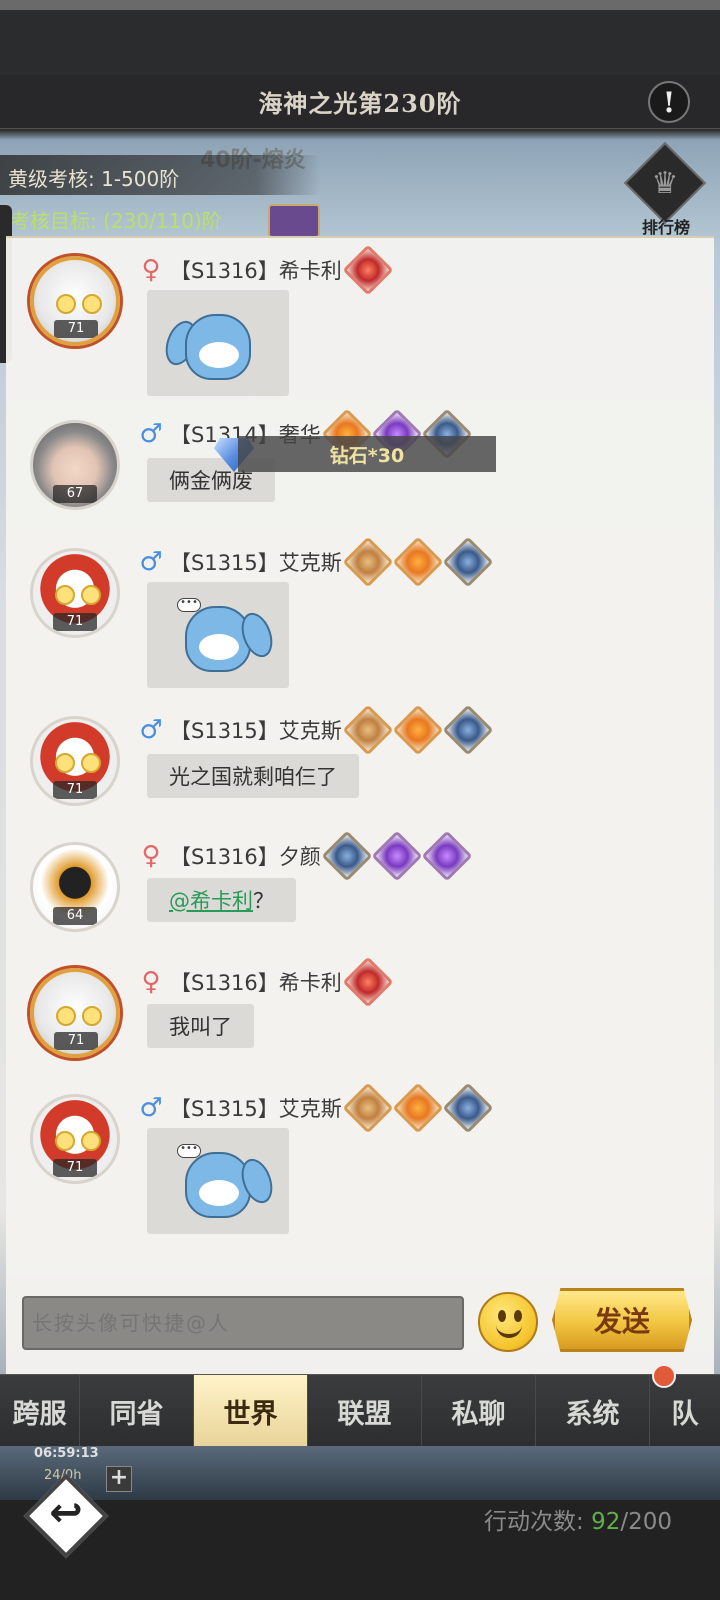 The width and height of the screenshot is (720, 1600). Describe the element at coordinates (360, 5) in the screenshot. I see `status-strip` at that location.